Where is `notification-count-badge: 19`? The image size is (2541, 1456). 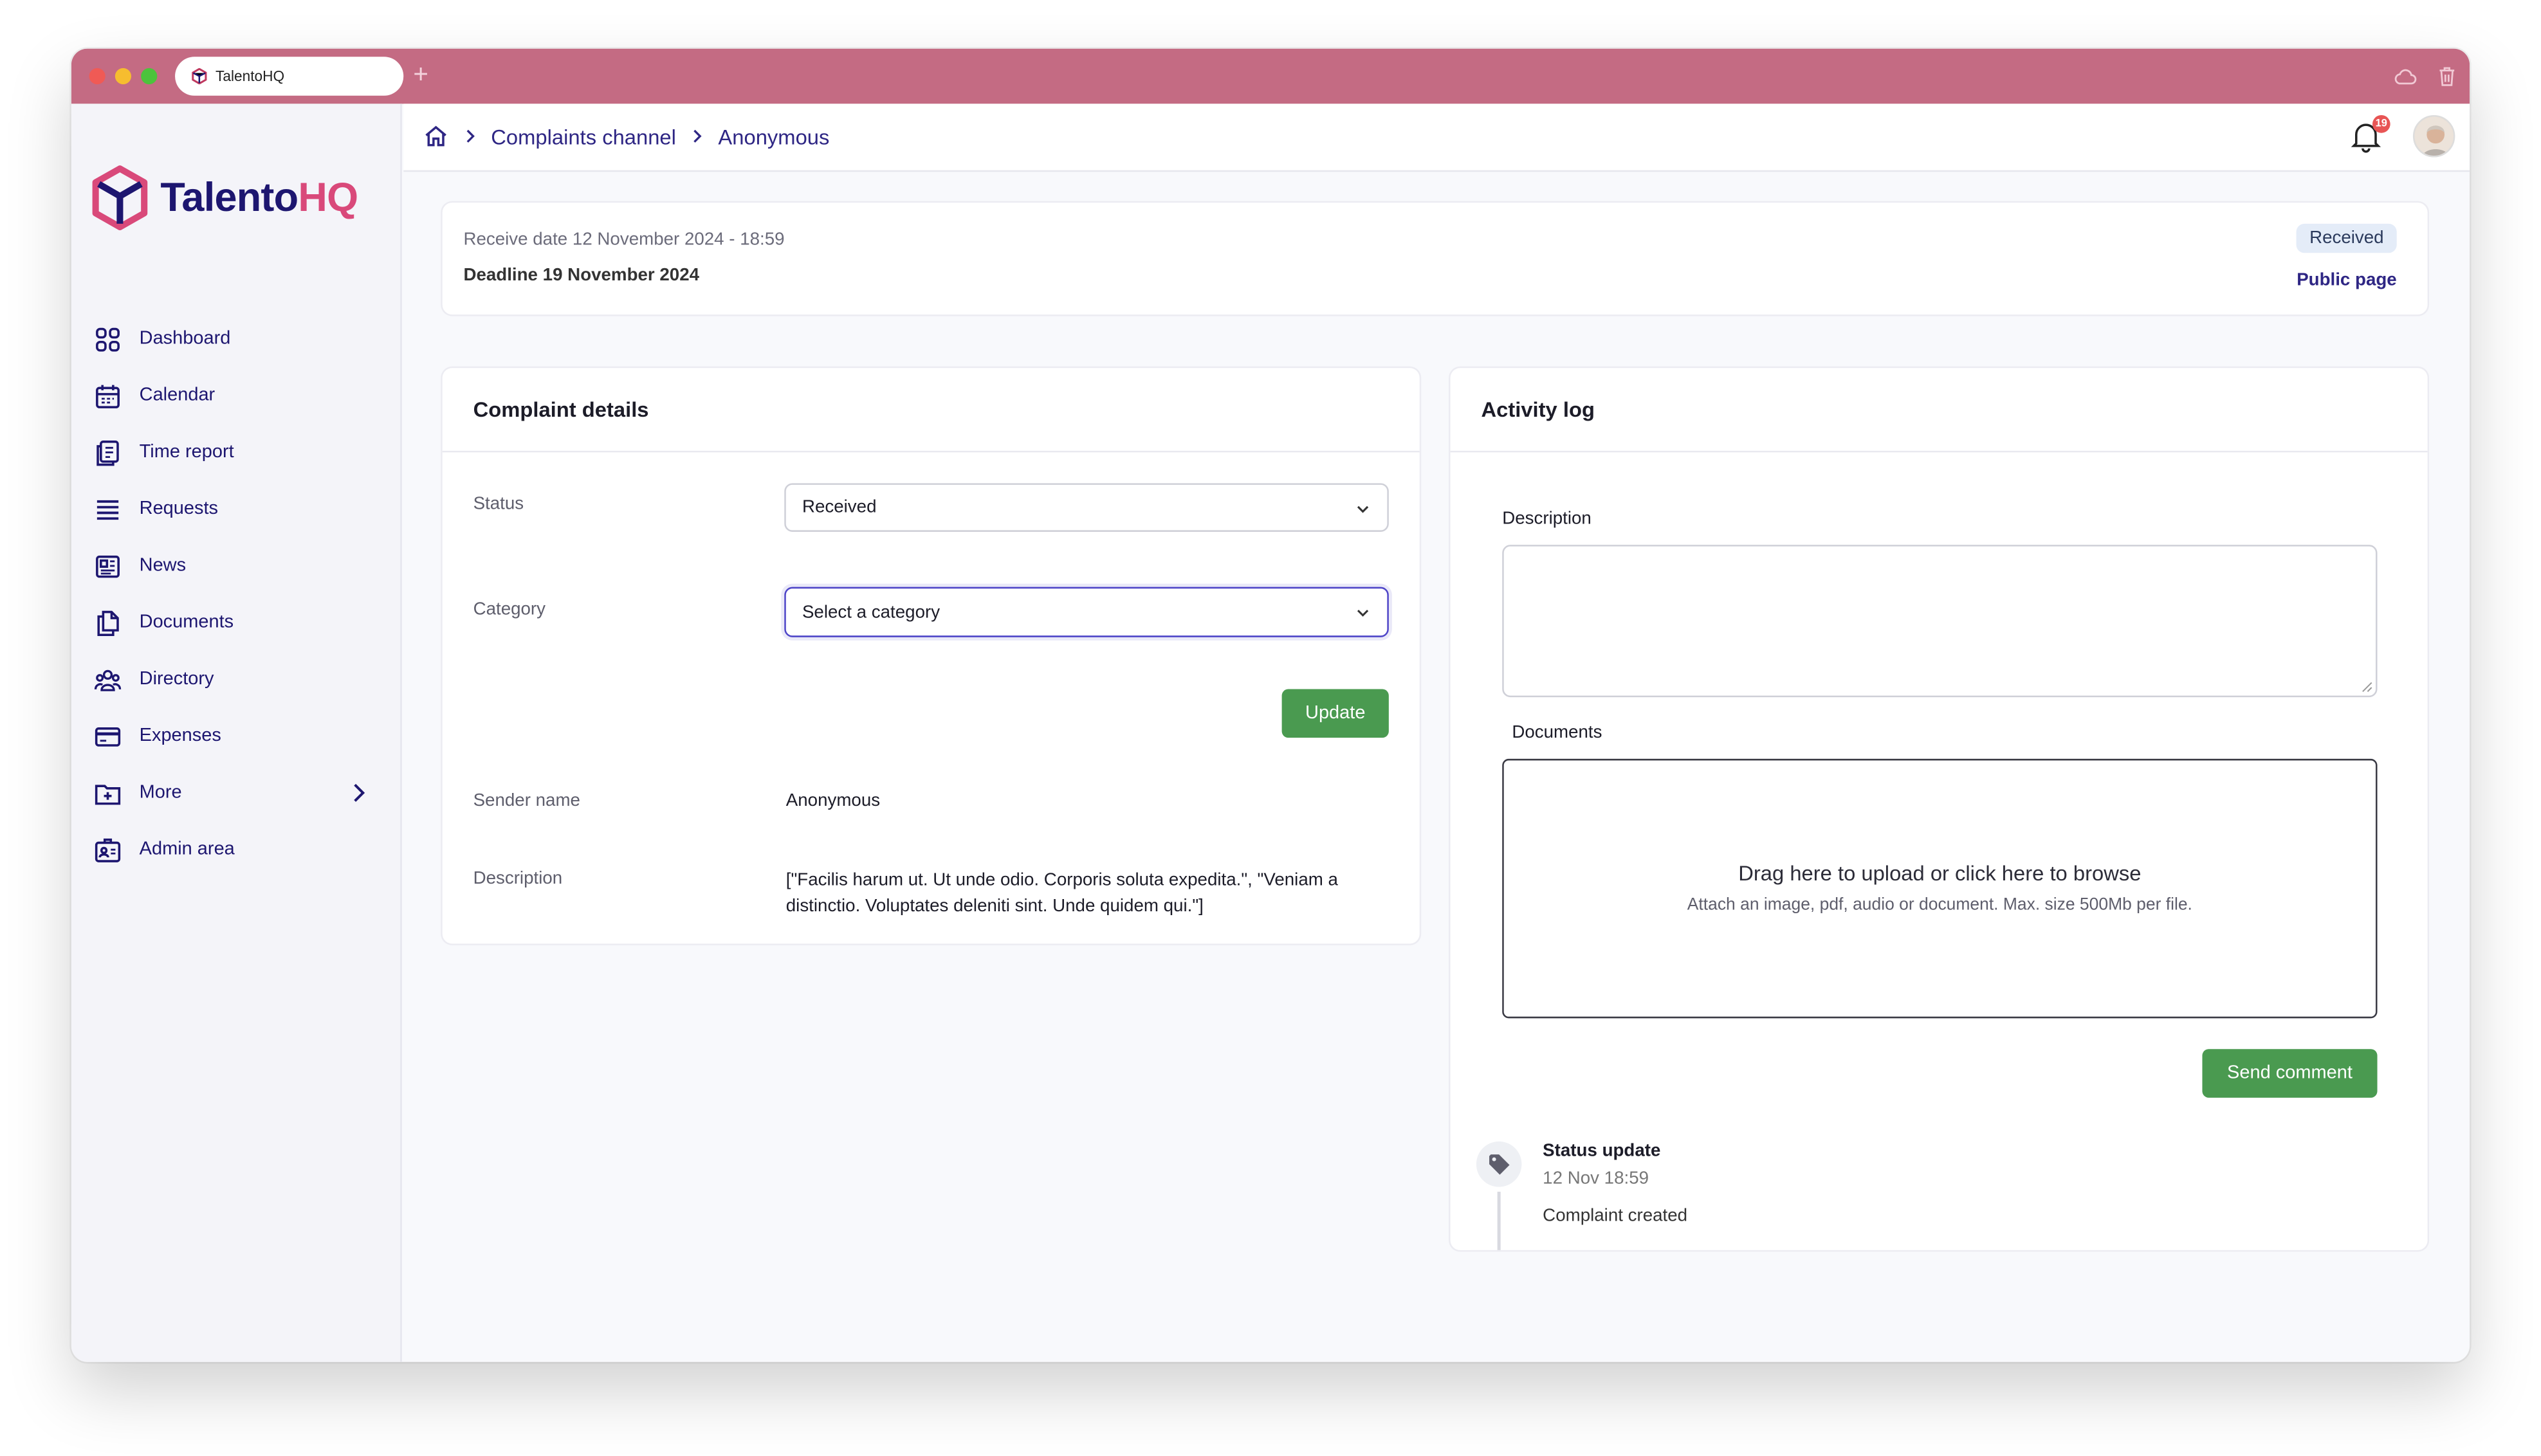
notification-count-badge: 19 is located at coordinates (2381, 124).